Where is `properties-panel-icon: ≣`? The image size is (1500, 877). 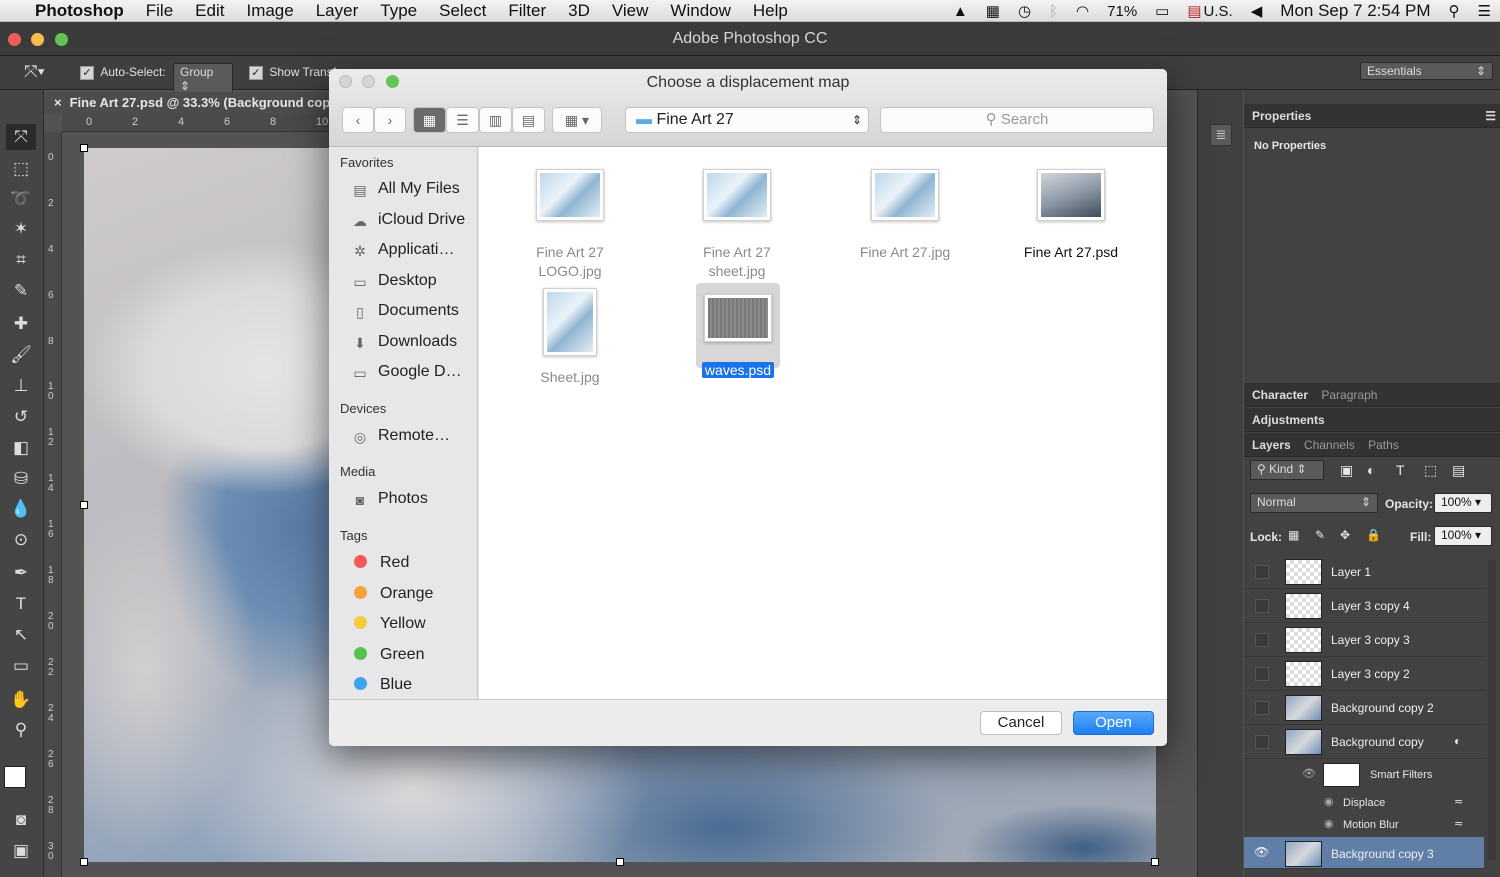
properties-panel-icon: ≣ is located at coordinates (1221, 135).